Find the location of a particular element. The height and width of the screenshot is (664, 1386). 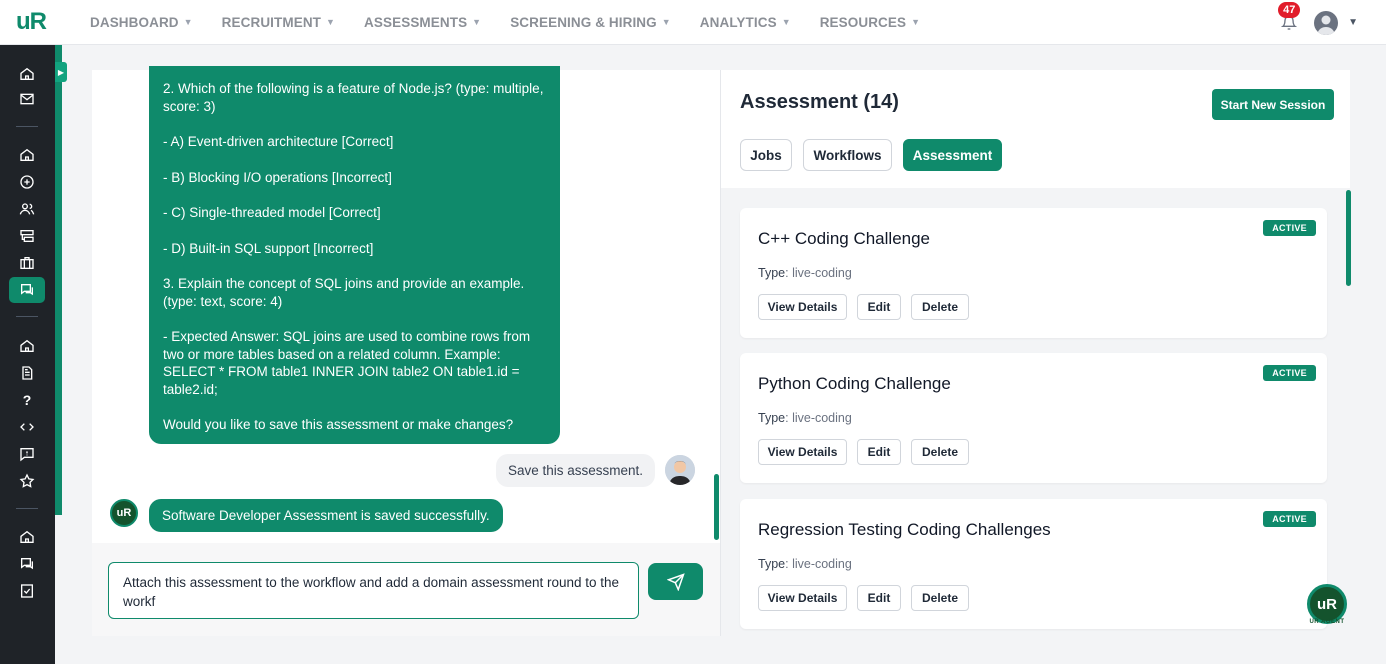

user-silhouette-icon is located at coordinates (1326, 25).